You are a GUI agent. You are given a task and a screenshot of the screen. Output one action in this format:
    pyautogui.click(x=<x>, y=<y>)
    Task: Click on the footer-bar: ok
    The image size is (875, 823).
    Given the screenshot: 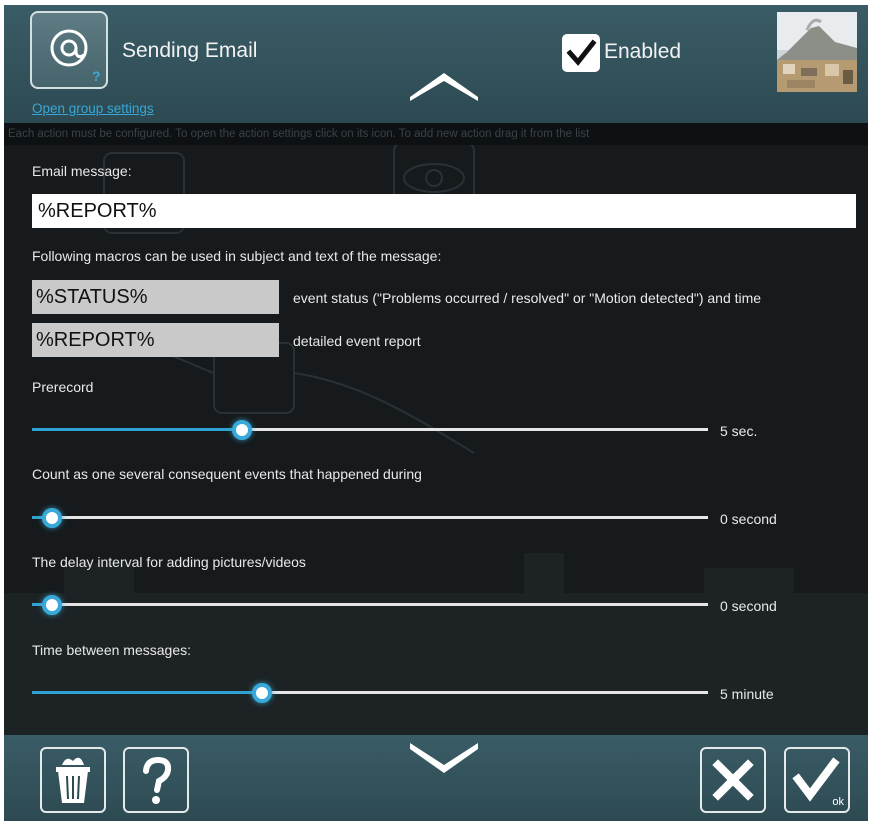 What is the action you would take?
    pyautogui.click(x=436, y=778)
    